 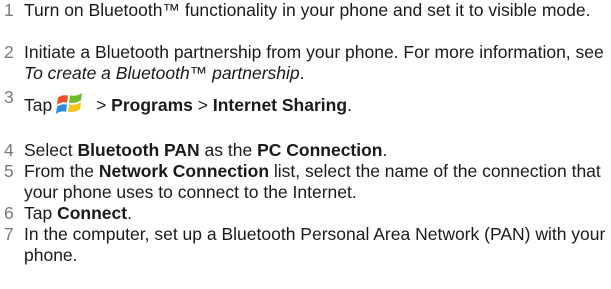 I want to click on ui-term-network-connection: Network Connection, so click(x=184, y=171).